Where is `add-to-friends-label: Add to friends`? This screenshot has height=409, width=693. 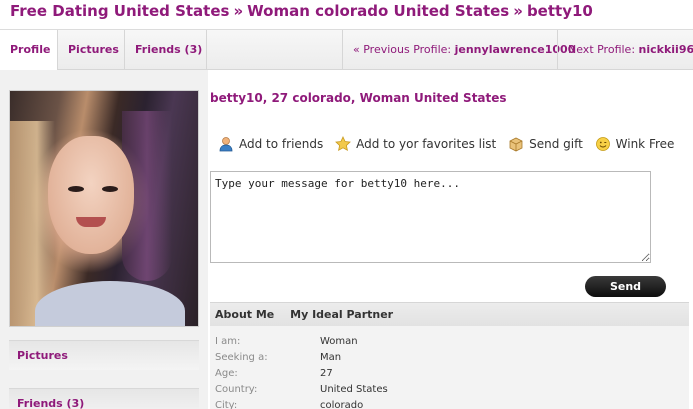 add-to-friends-label: Add to friends is located at coordinates (281, 144).